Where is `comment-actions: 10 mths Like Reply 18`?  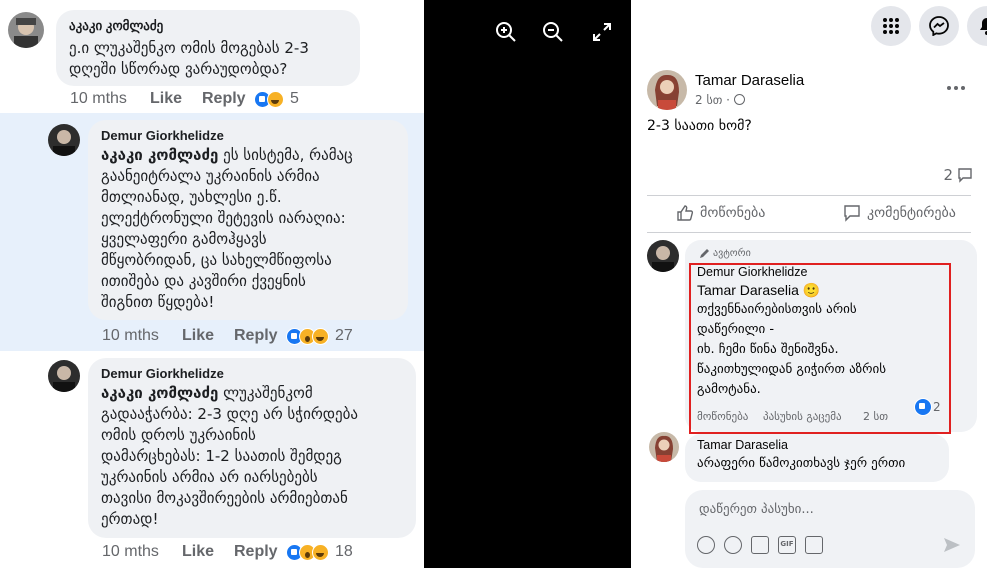 comment-actions: 10 mths Like Reply 18 is located at coordinates (227, 552).